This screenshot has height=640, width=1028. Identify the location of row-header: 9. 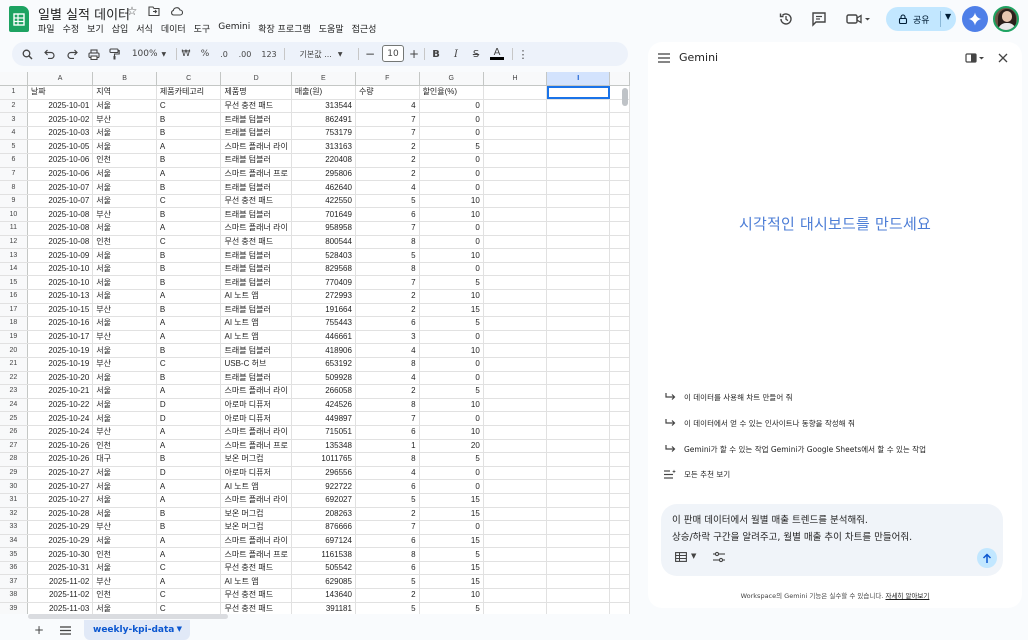
(14, 201).